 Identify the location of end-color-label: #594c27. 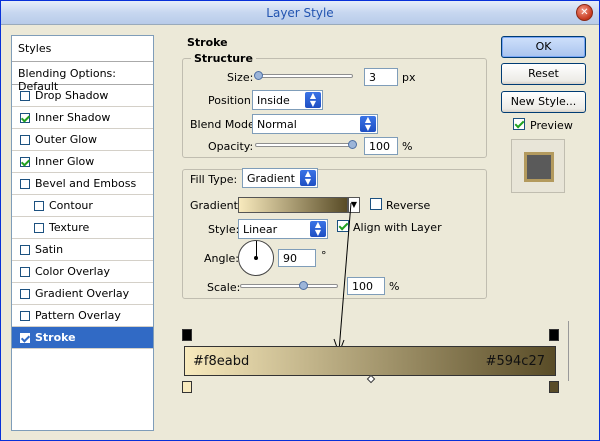
(515, 361).